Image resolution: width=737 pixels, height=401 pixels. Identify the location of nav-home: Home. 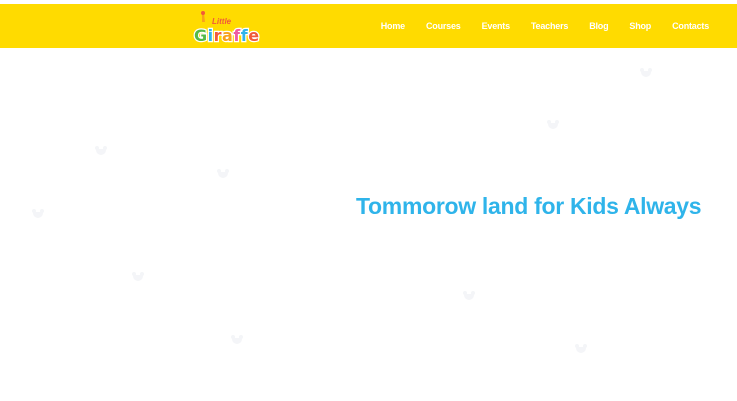
(393, 26).